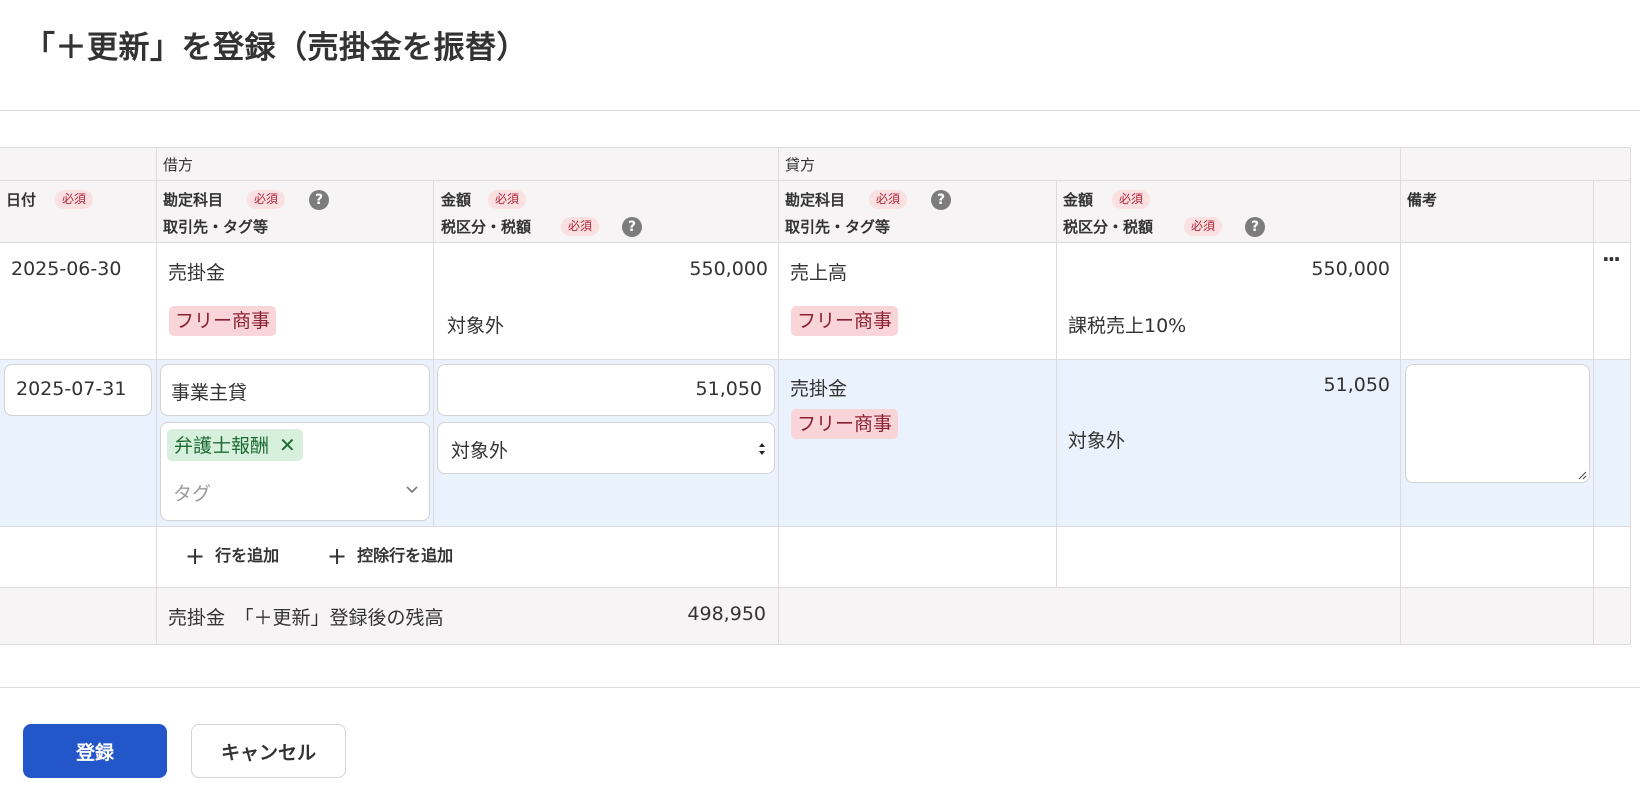 The width and height of the screenshot is (1640, 801). I want to click on debit-group-label: 借方, so click(178, 165).